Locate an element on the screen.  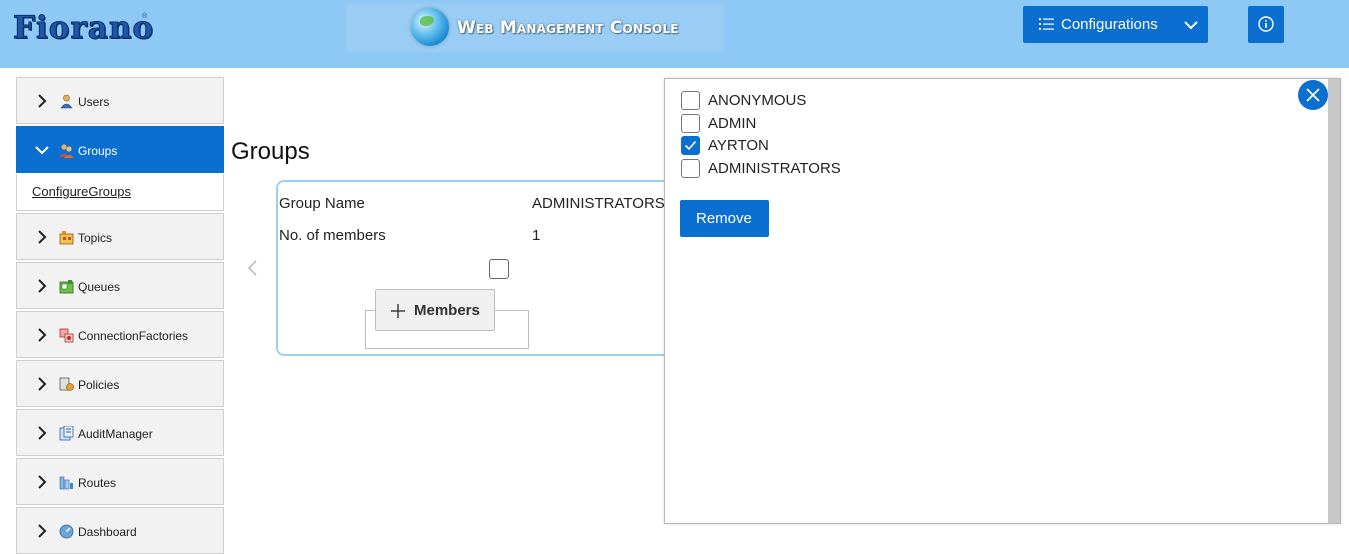
groups-submenu: ConfigureGroups is located at coordinates (120, 192).